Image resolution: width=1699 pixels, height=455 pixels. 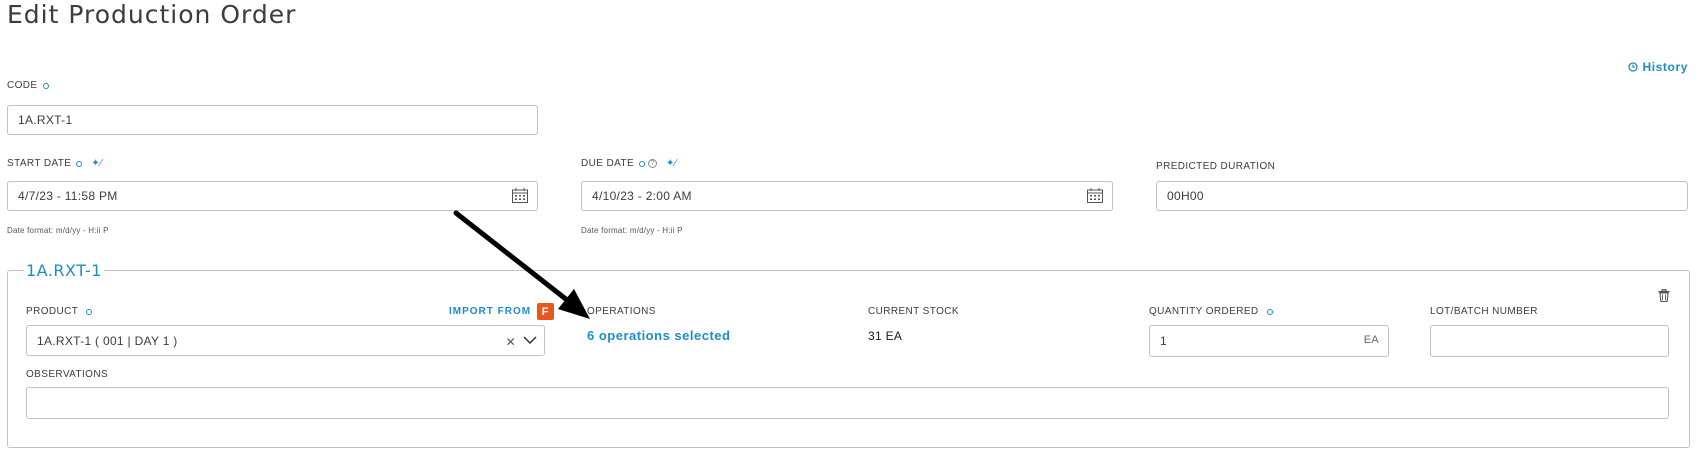 What do you see at coordinates (1665, 67) in the screenshot?
I see `history-label: History` at bounding box center [1665, 67].